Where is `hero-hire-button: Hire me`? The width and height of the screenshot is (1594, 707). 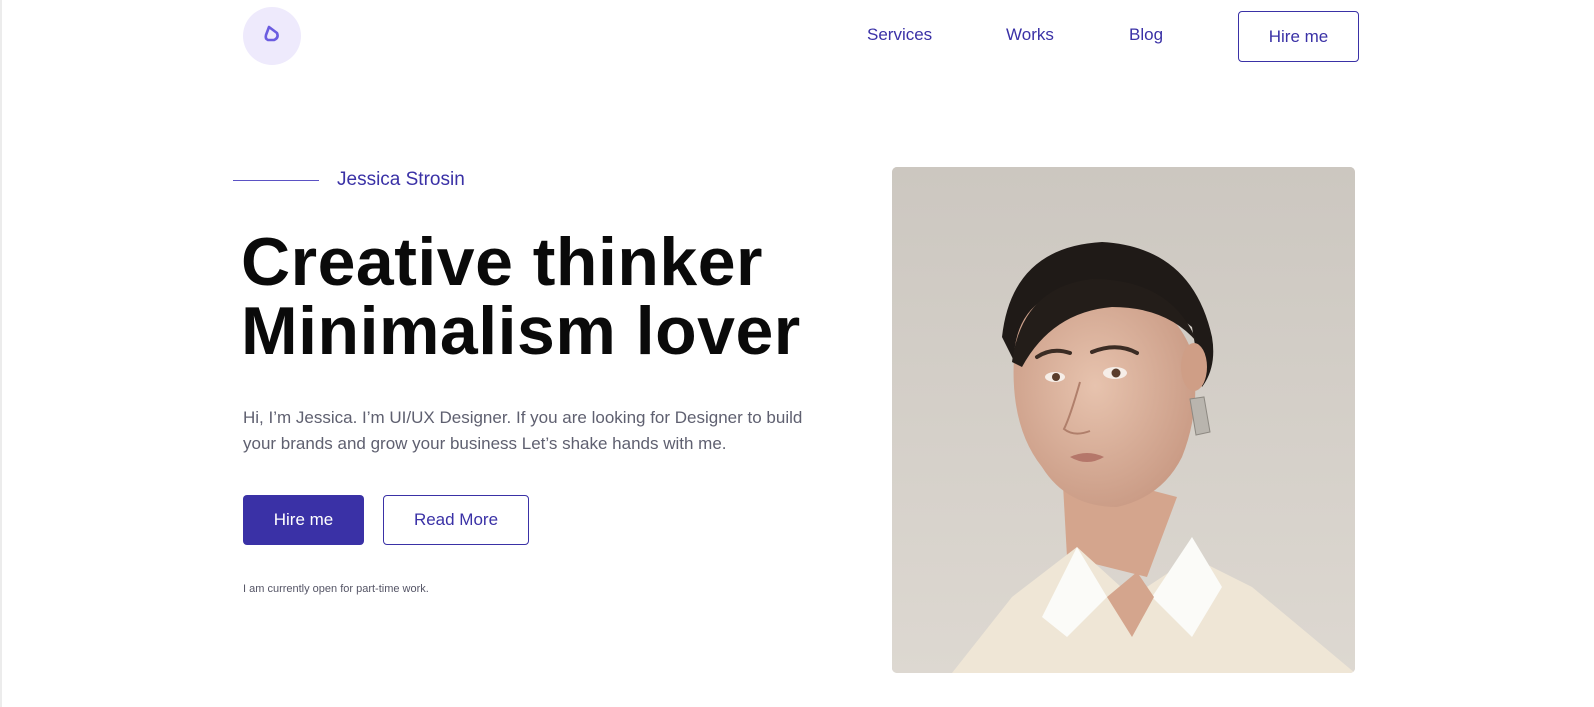 hero-hire-button: Hire me is located at coordinates (303, 520).